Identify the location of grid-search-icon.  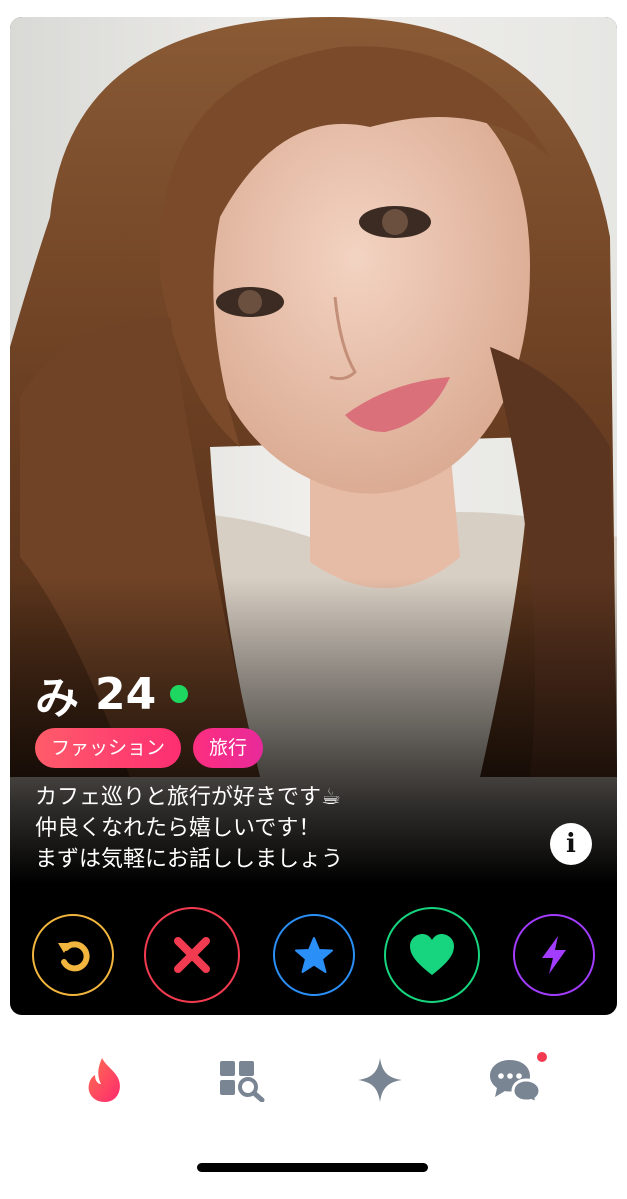
(242, 1081).